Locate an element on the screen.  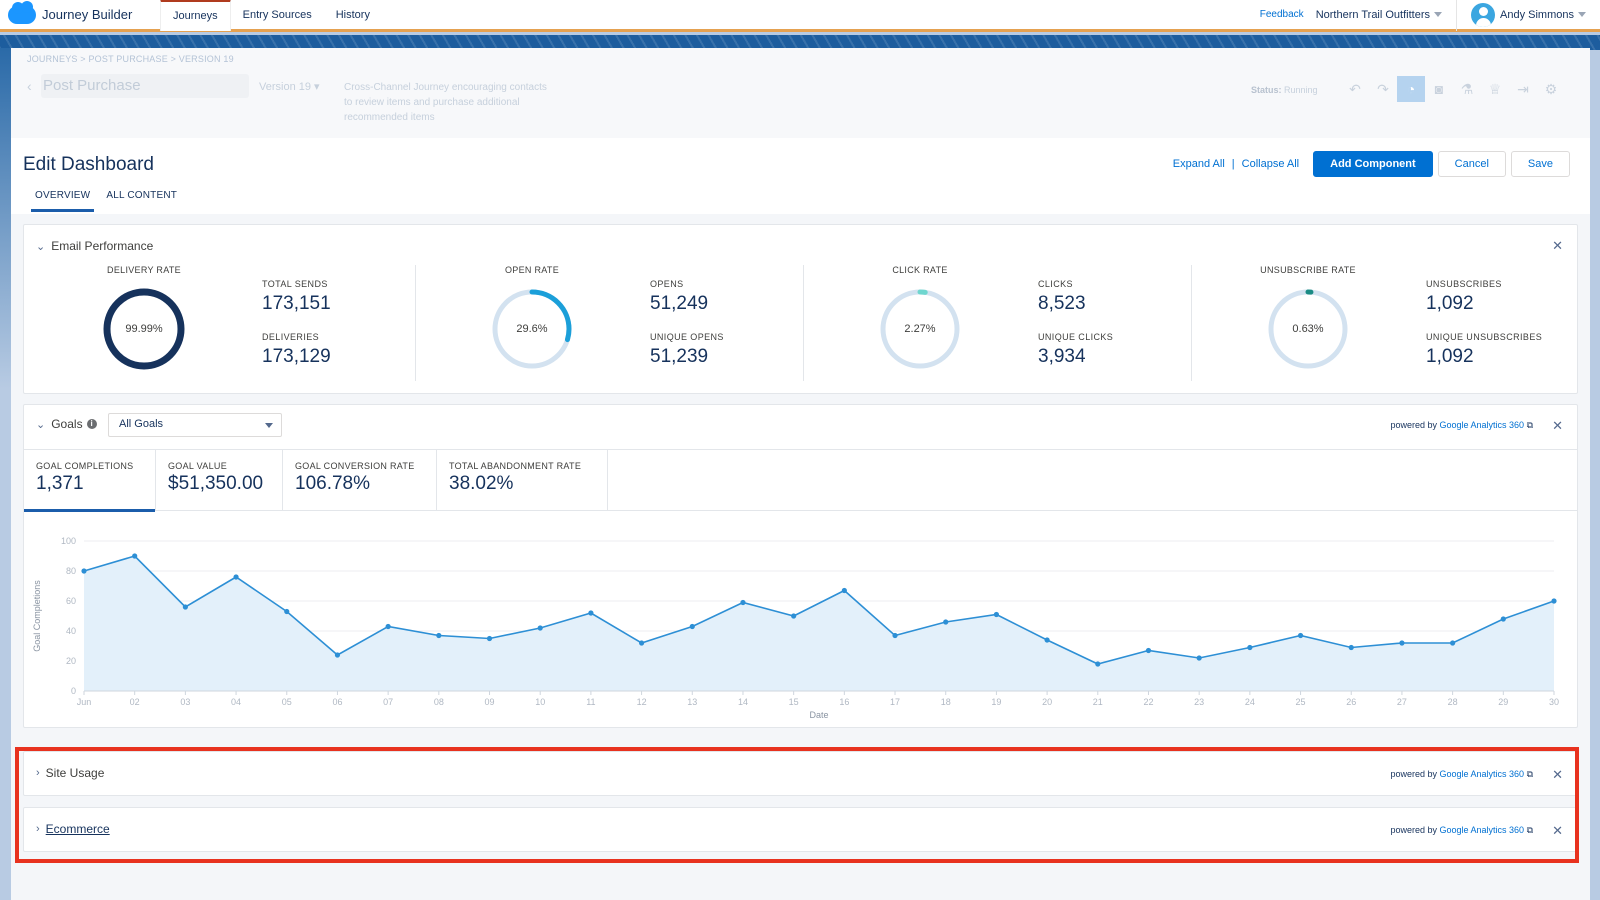
expand-all-link: Expand All is located at coordinates (1199, 164).